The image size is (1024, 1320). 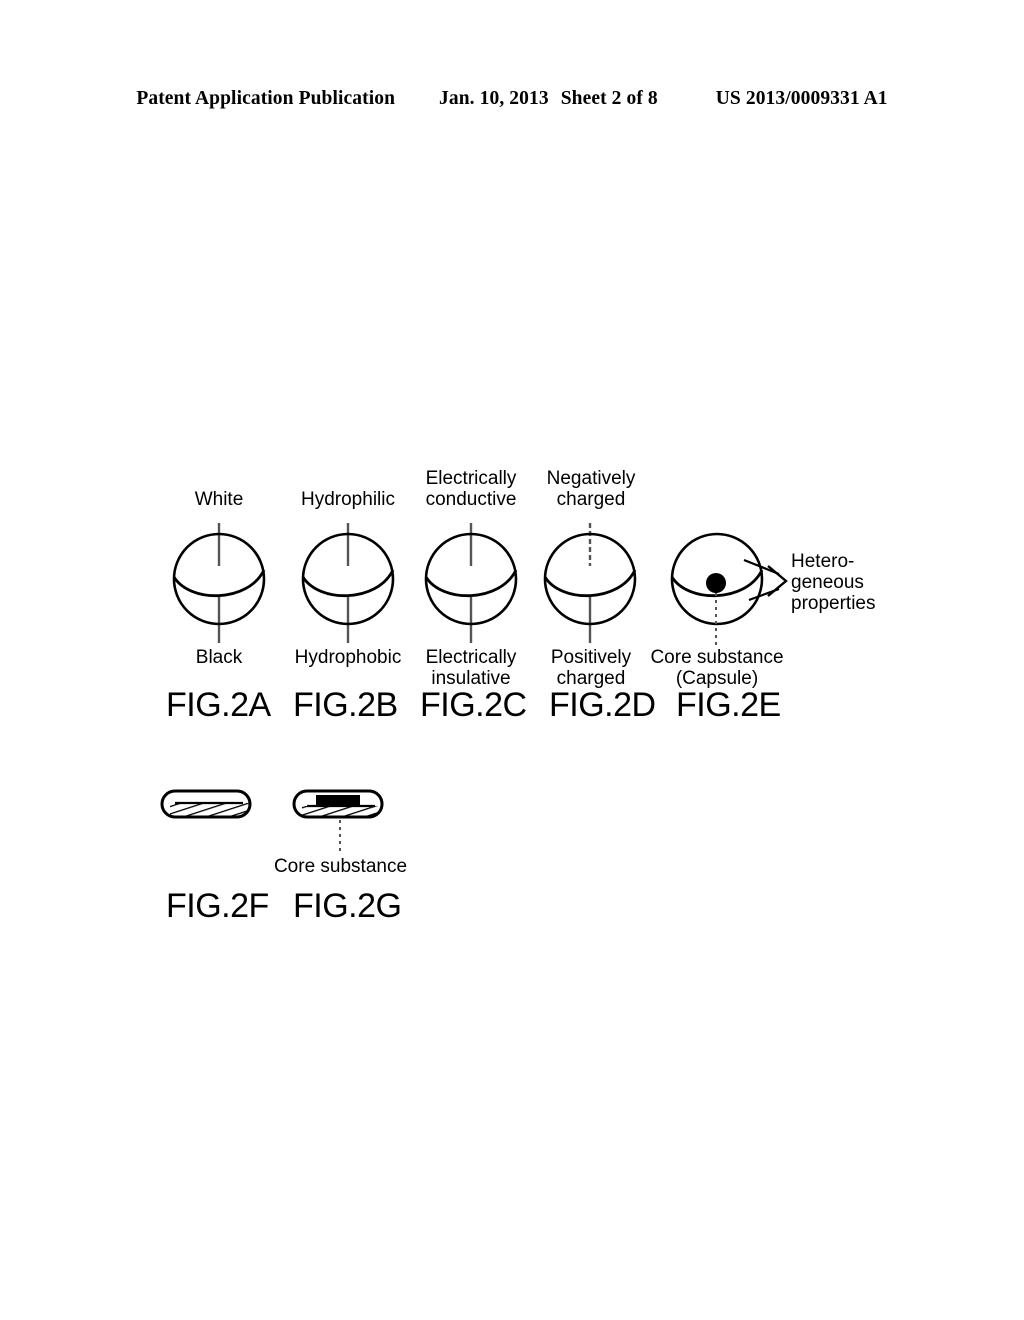 I want to click on sphere-top-label-2c: Electrically conductive, so click(x=471, y=489).